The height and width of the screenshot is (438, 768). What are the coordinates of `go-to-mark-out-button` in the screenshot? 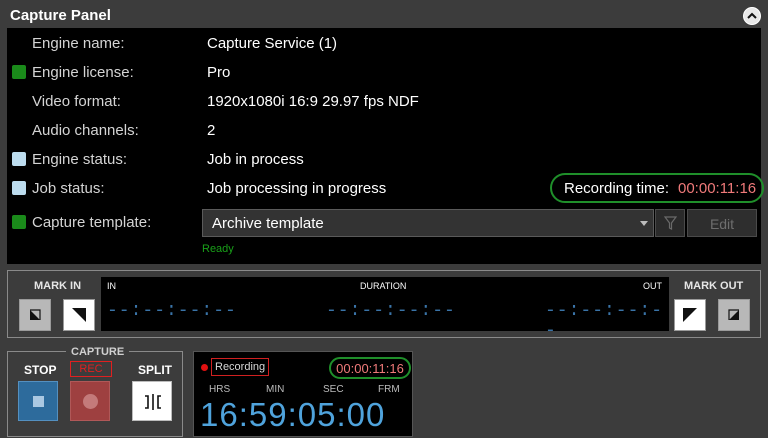 It's located at (734, 315).